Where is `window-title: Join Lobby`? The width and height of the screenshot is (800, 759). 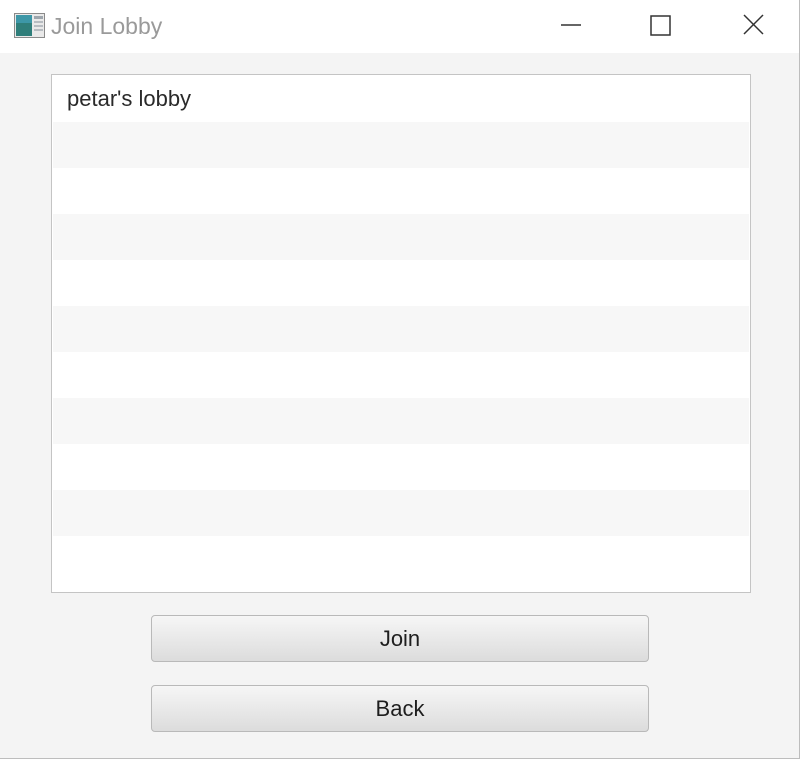 window-title: Join Lobby is located at coordinates (107, 26).